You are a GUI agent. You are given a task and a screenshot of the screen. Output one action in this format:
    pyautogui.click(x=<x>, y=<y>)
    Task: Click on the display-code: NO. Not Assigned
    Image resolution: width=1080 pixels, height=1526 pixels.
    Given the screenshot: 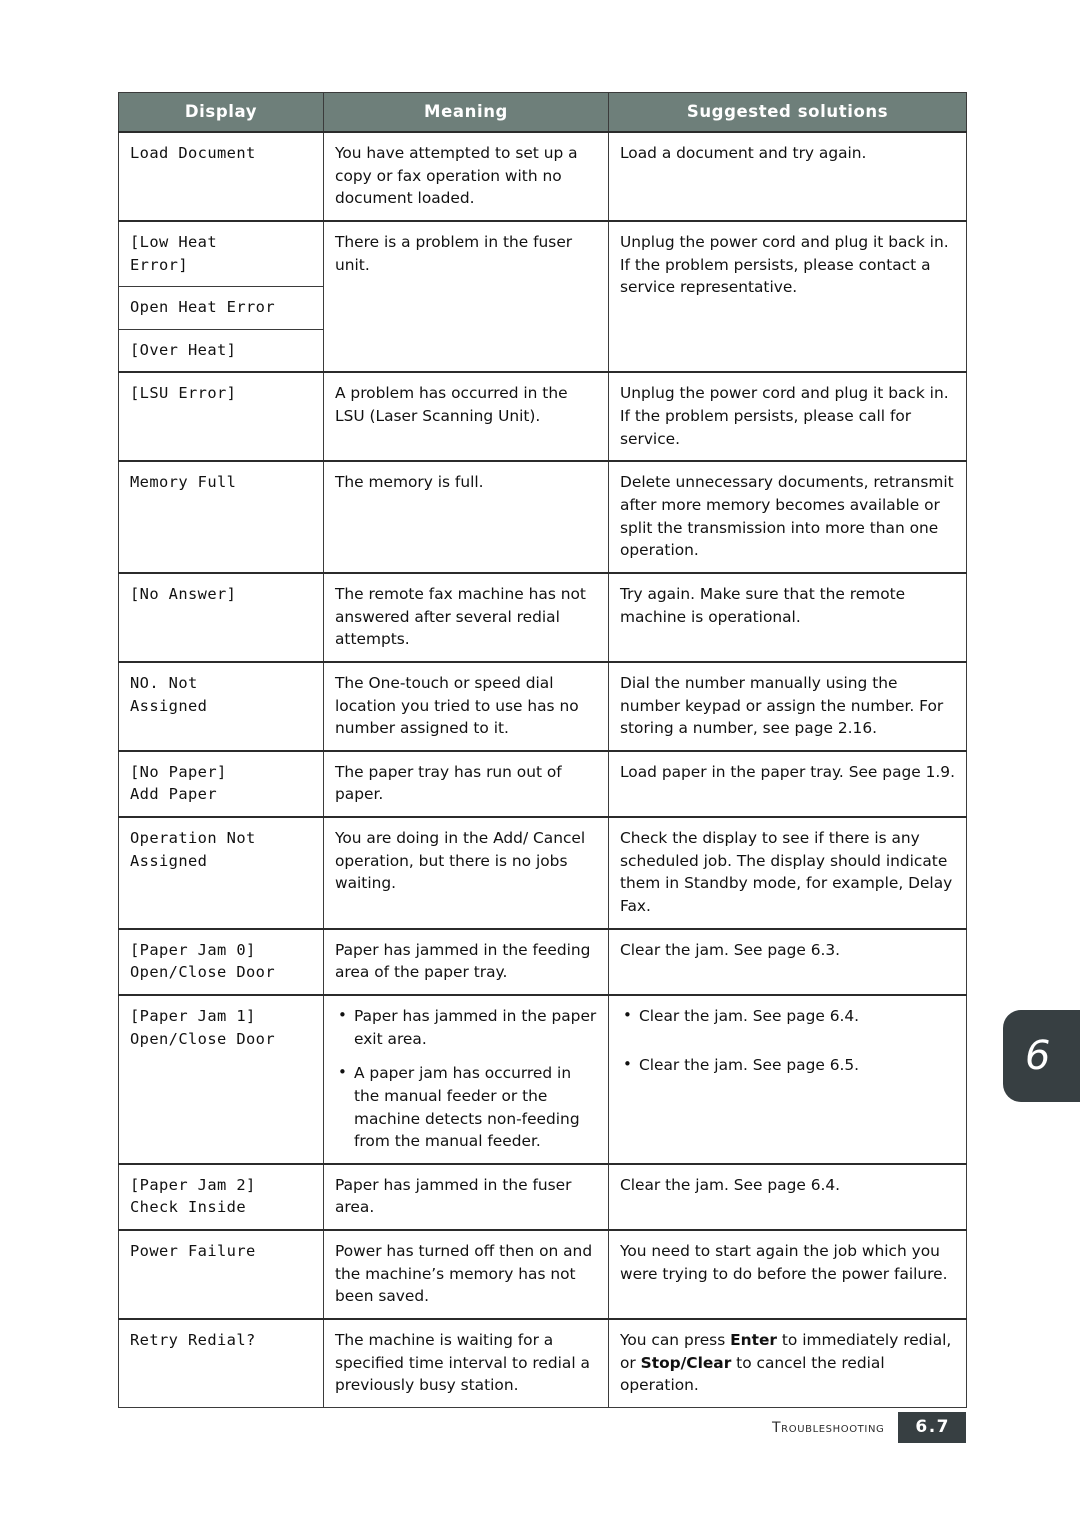 What is the action you would take?
    pyautogui.click(x=221, y=706)
    